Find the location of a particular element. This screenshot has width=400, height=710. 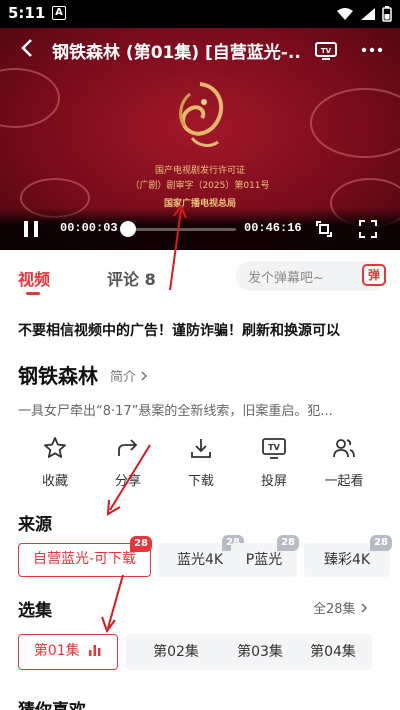

episode-label: 第03集 is located at coordinates (260, 652).